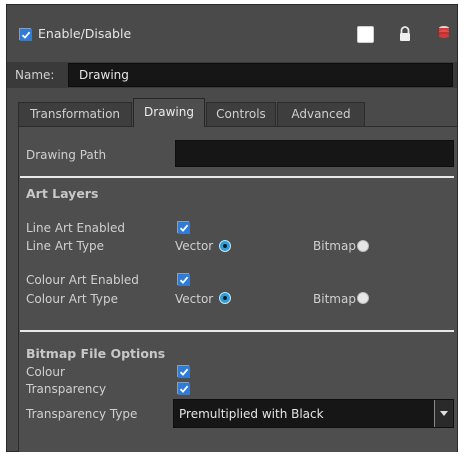 Image resolution: width=466 pixels, height=455 pixels. I want to click on color-swatch-icon, so click(365, 34).